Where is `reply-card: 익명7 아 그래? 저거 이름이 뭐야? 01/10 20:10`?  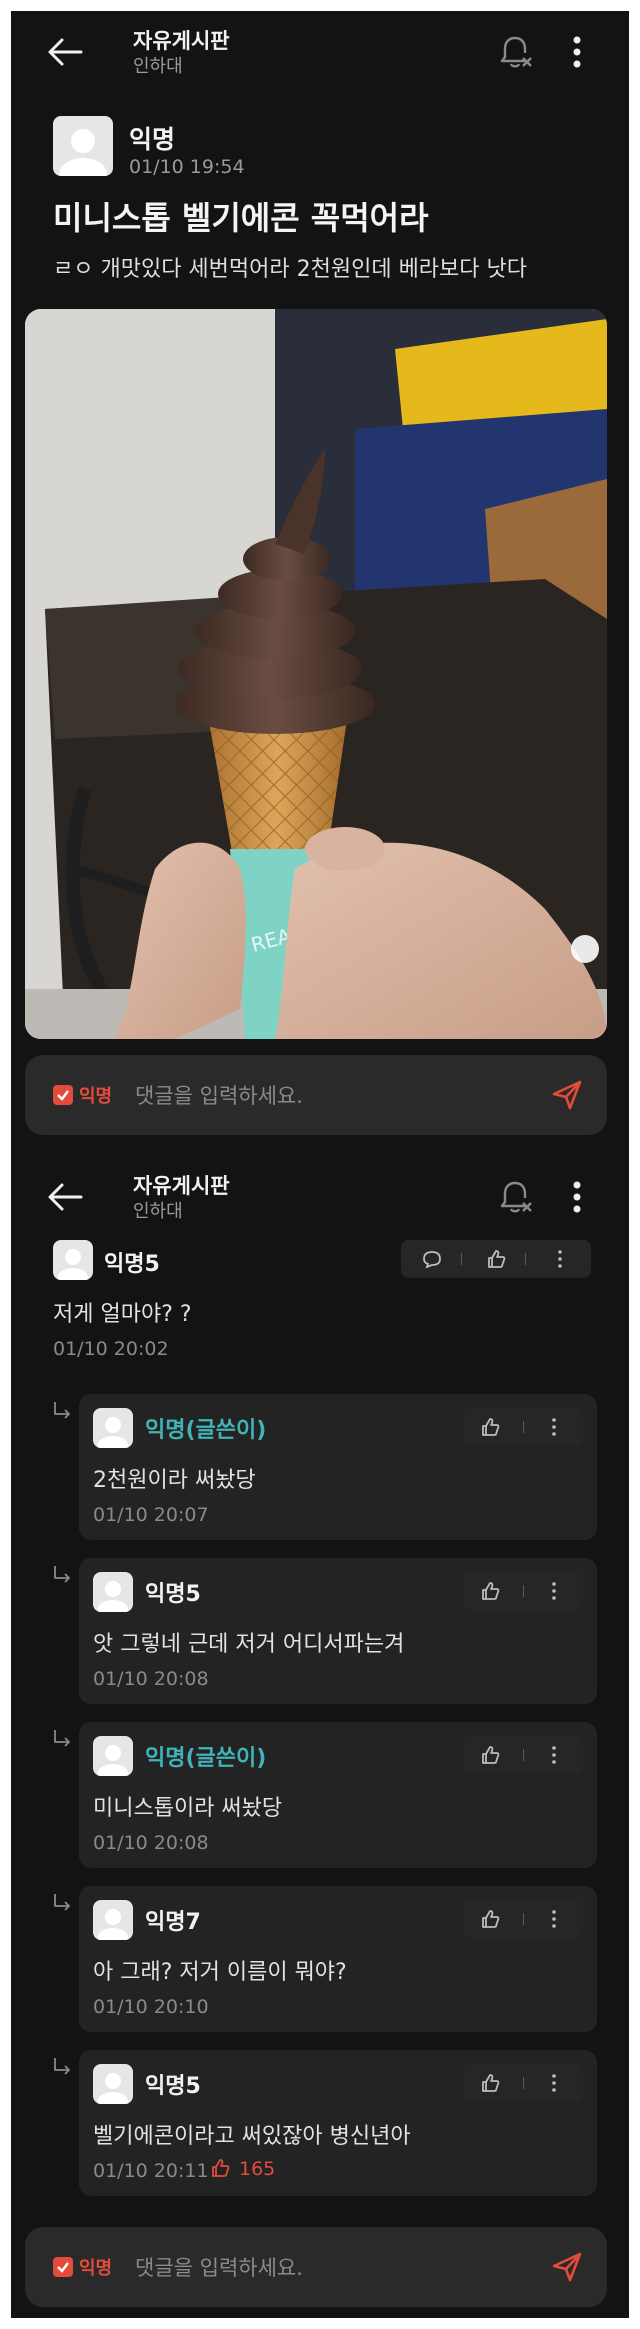
reply-card: 익명7 아 그래? 저거 이름이 뭐야? 01/10 20:10 is located at coordinates (338, 1959).